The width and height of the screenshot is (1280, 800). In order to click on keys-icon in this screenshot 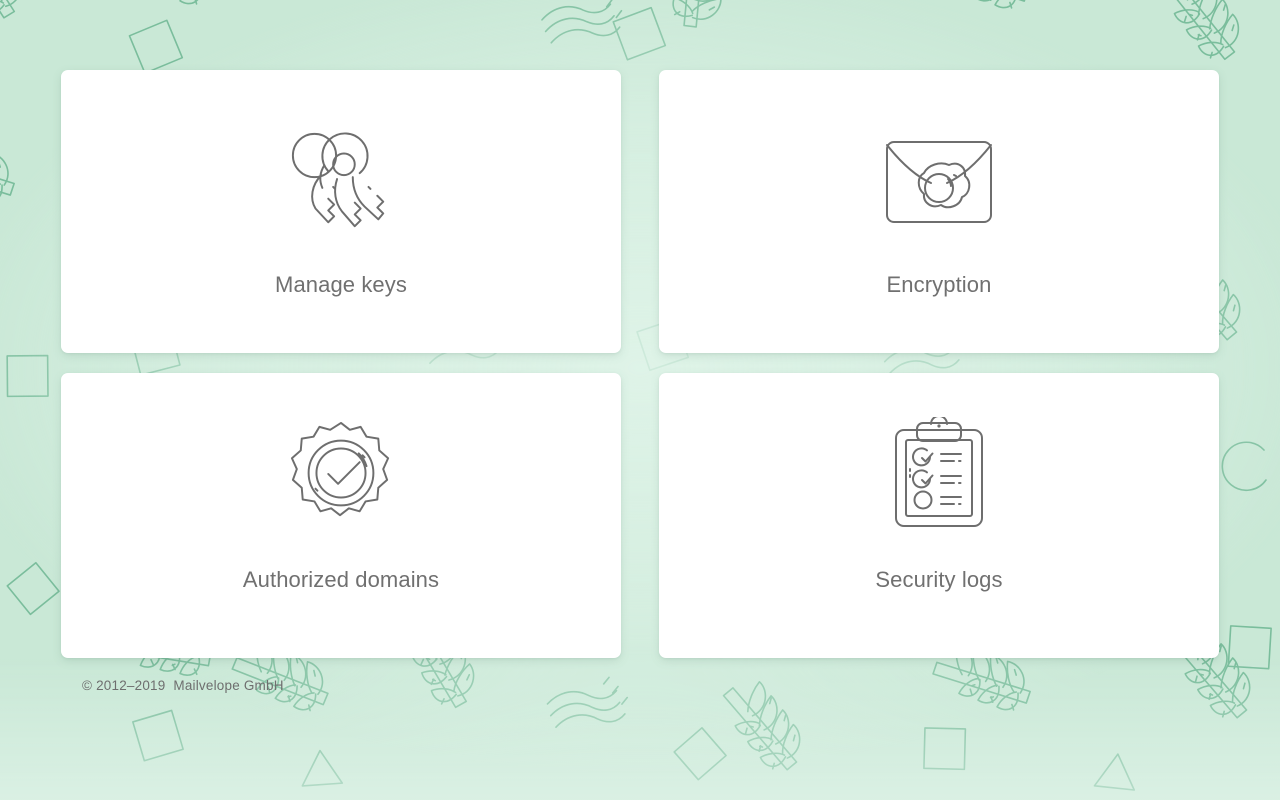, I will do `click(341, 182)`.